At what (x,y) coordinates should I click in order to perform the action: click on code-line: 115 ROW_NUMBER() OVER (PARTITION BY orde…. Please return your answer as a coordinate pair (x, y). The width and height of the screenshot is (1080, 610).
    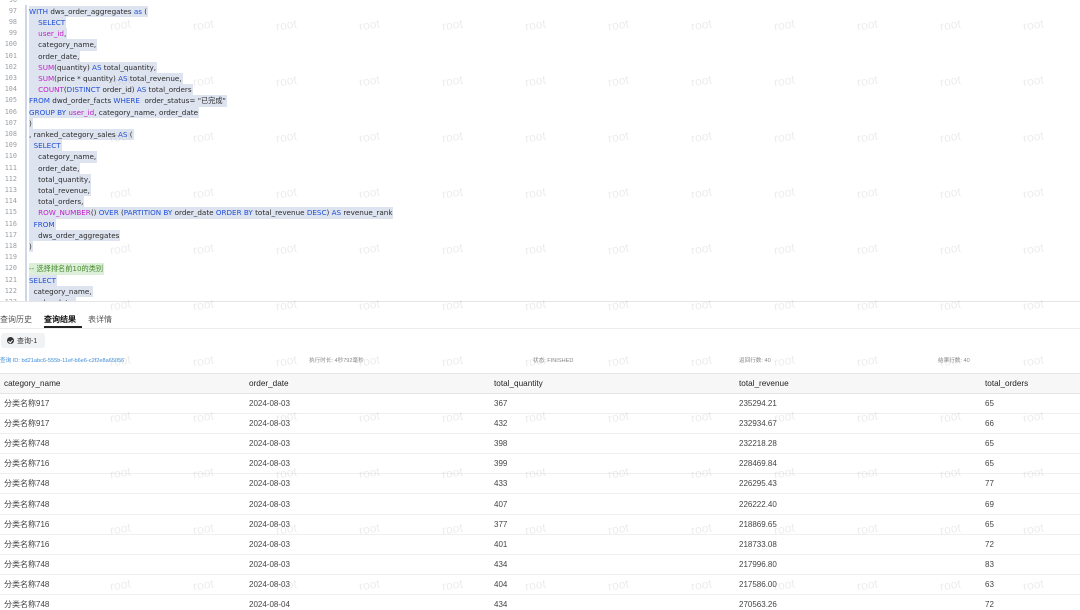
    Looking at the image, I should click on (540, 213).